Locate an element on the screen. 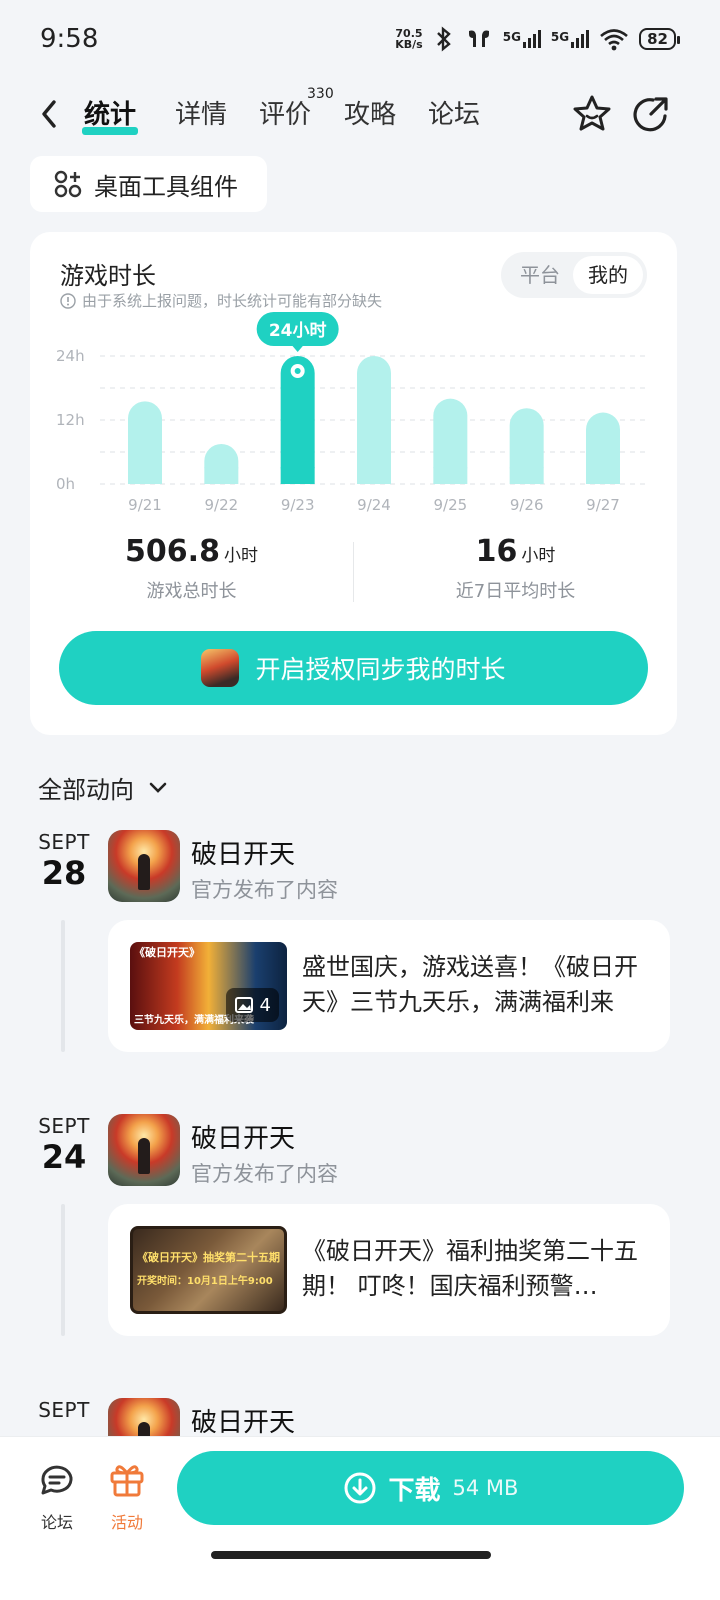 The width and height of the screenshot is (720, 1600). status-icons: 70.5 KB/s 5G 5G 82 is located at coordinates (537, 39).